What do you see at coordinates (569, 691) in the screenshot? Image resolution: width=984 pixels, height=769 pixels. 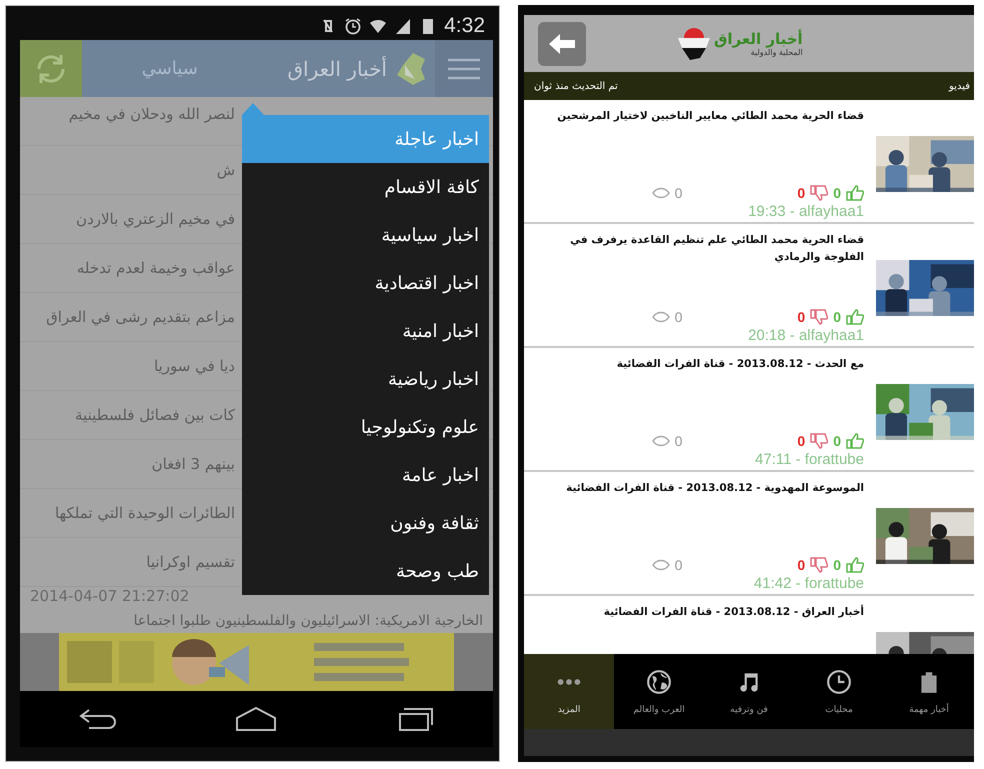 I see `tab: المزيد` at bounding box center [569, 691].